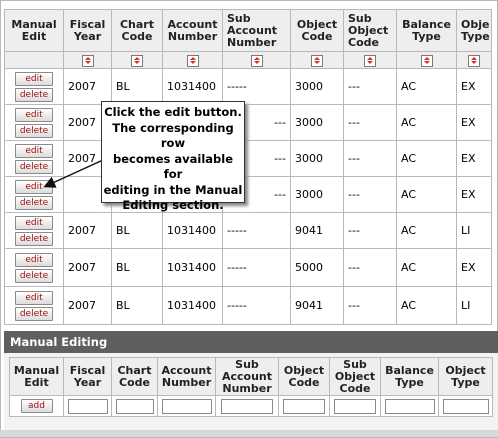  What do you see at coordinates (355, 406) in the screenshot?
I see `sub-object-input` at bounding box center [355, 406].